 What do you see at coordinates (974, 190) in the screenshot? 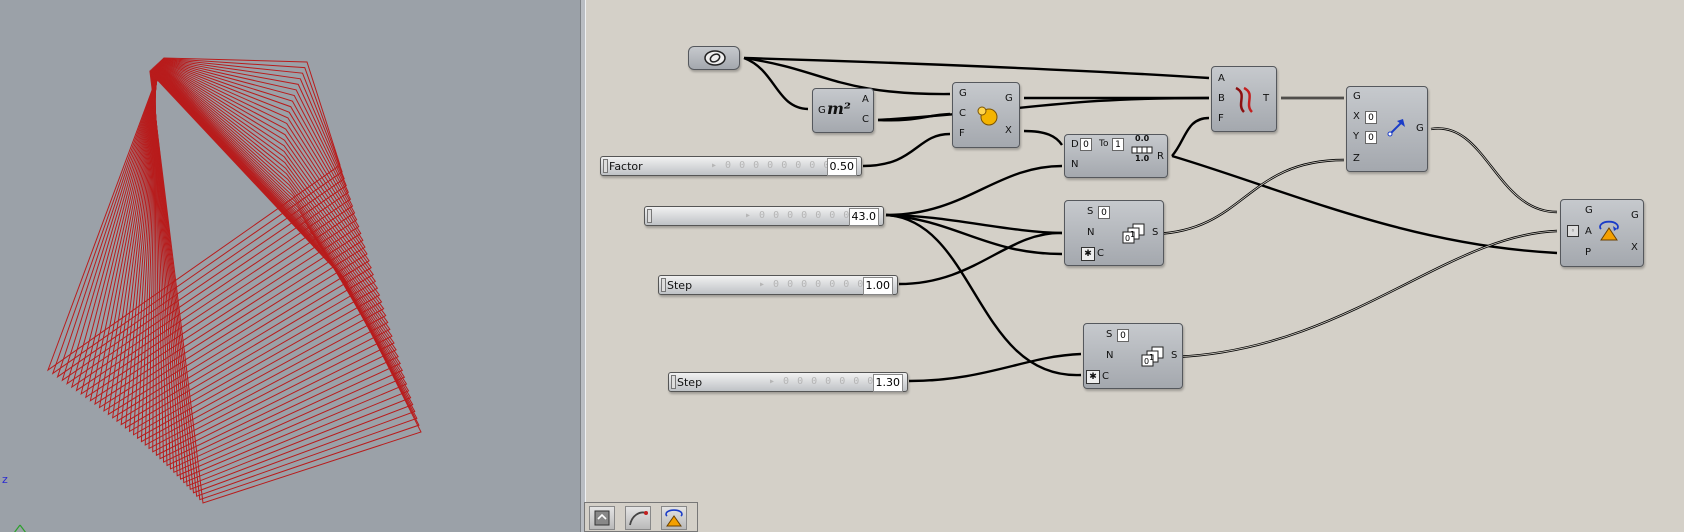
I see `wire-count-range-n` at bounding box center [974, 190].